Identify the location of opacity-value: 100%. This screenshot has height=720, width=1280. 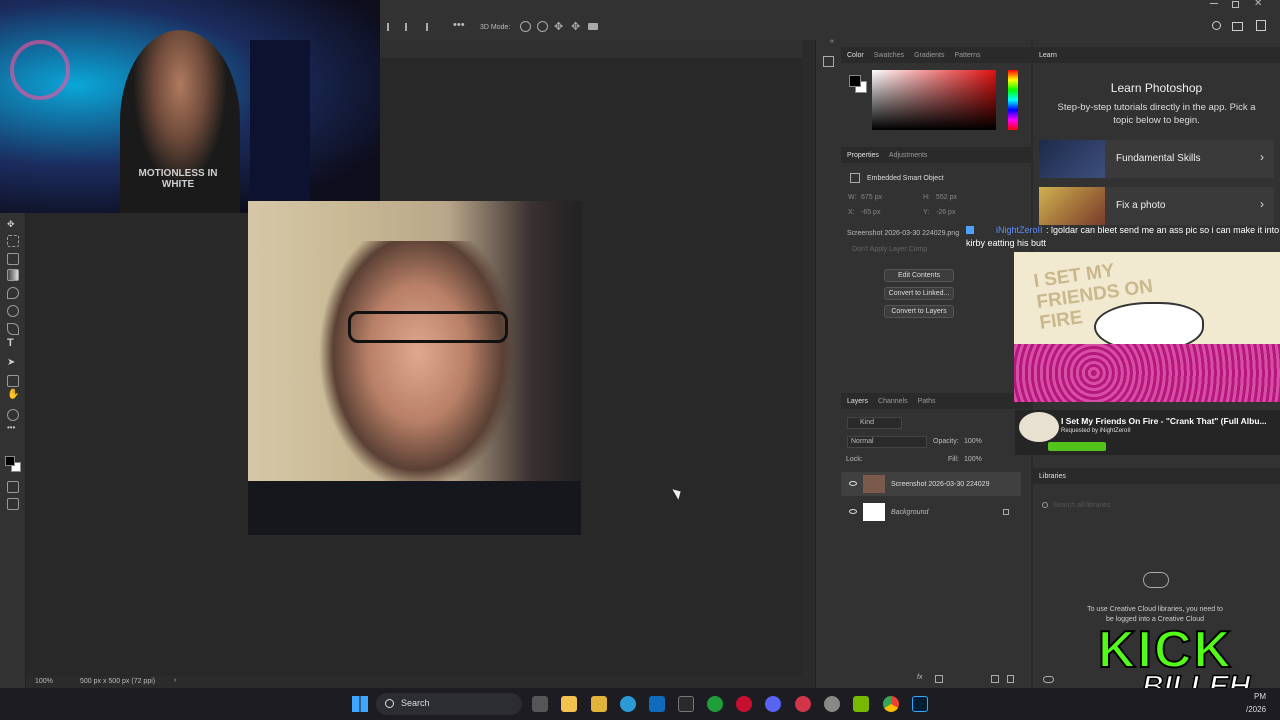
(973, 441).